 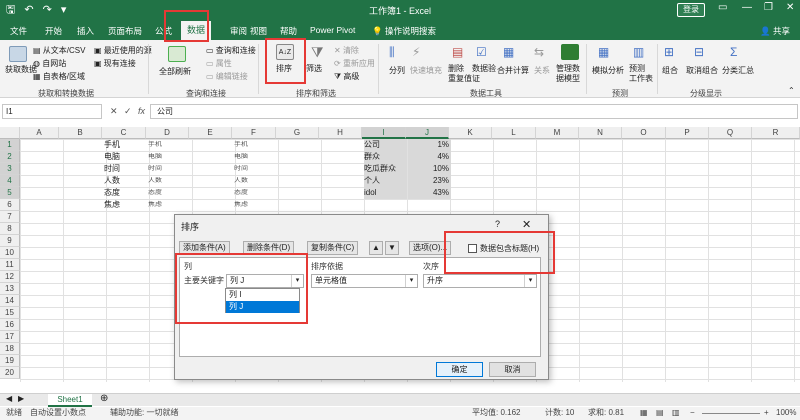 I want to click on minimize-icon: —, so click(x=747, y=7).